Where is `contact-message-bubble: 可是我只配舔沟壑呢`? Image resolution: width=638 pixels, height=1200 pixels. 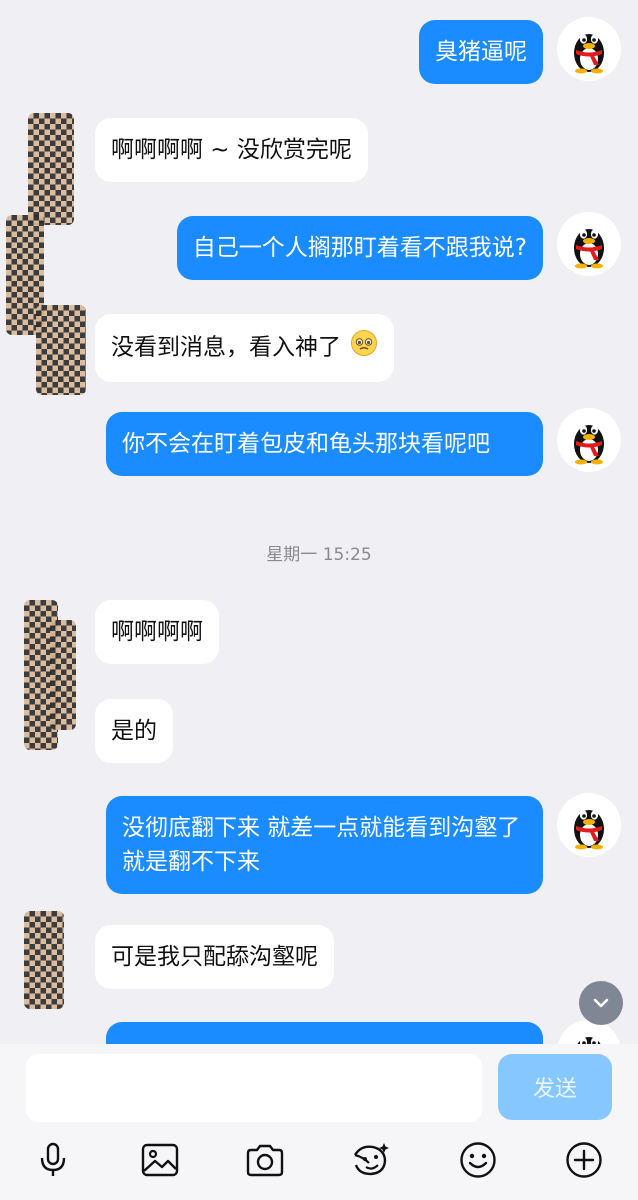 contact-message-bubble: 可是我只配舔沟壑呢 is located at coordinates (214, 957).